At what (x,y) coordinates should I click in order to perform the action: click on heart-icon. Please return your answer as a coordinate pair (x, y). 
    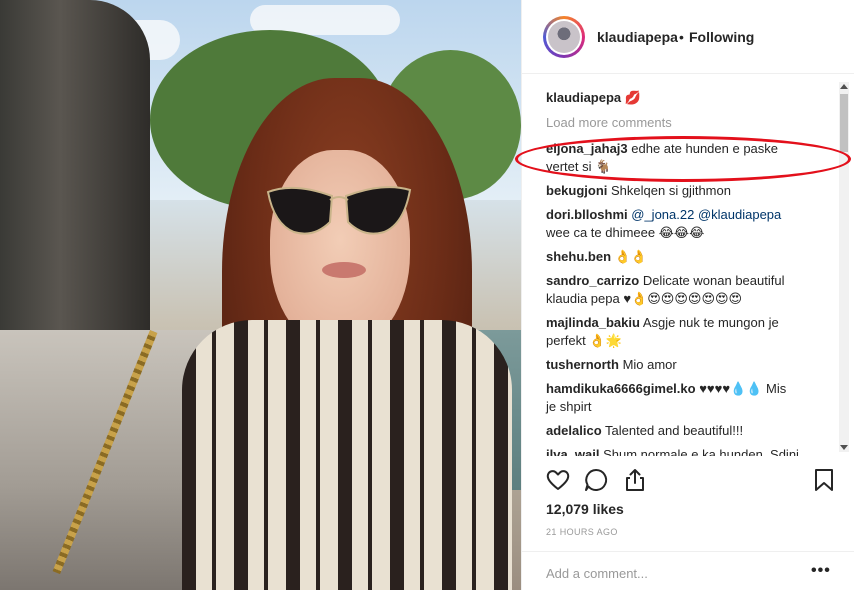
    Looking at the image, I should click on (558, 480).